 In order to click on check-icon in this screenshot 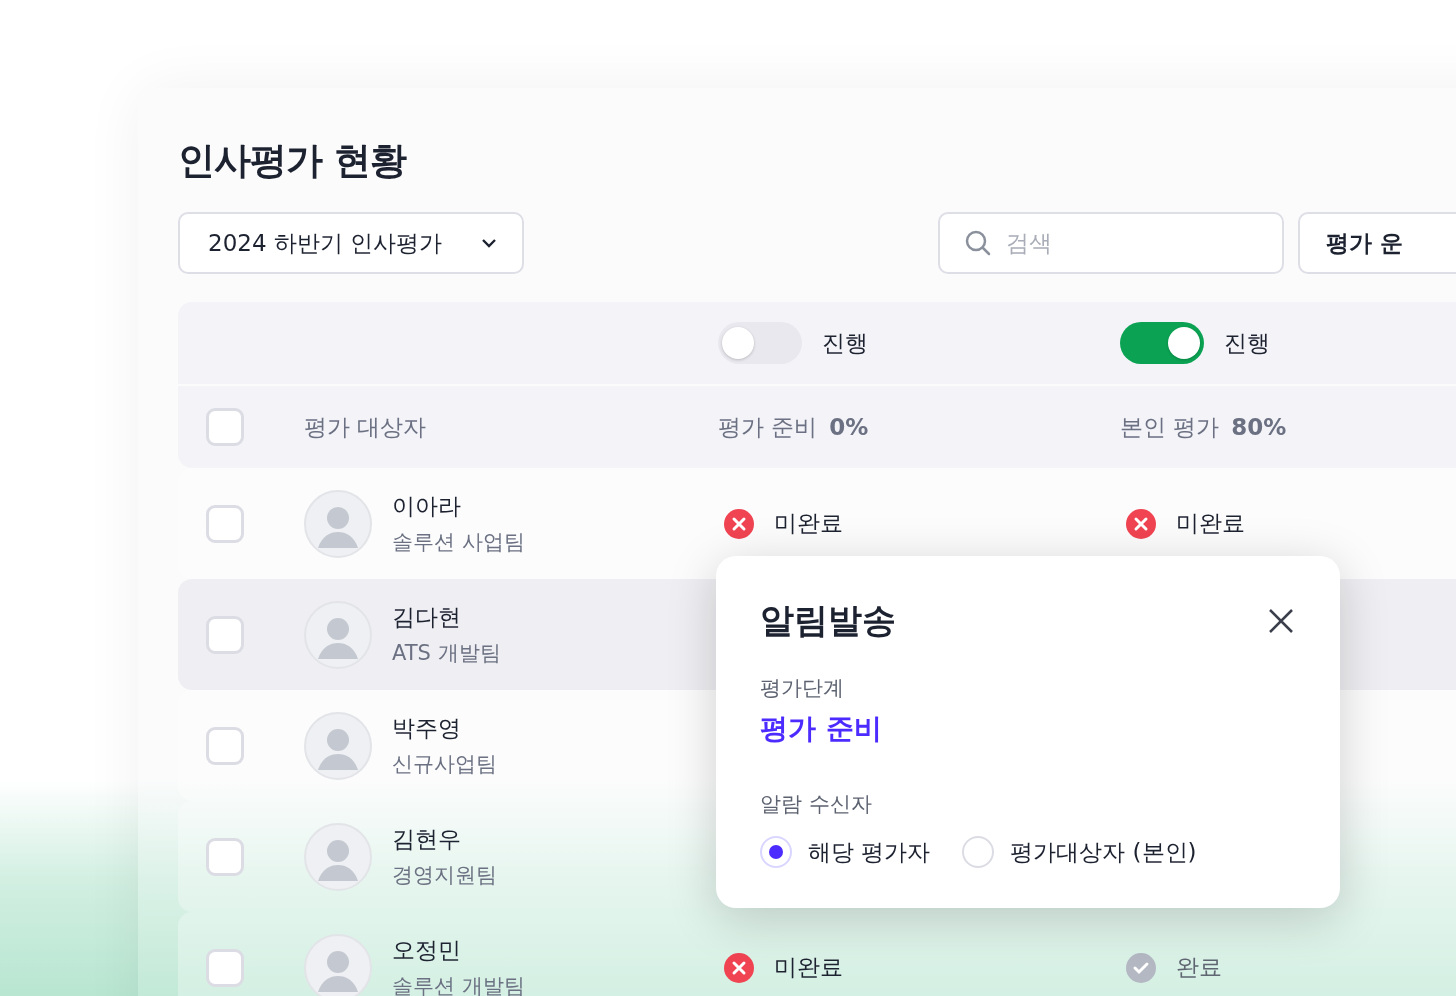, I will do `click(1141, 967)`.